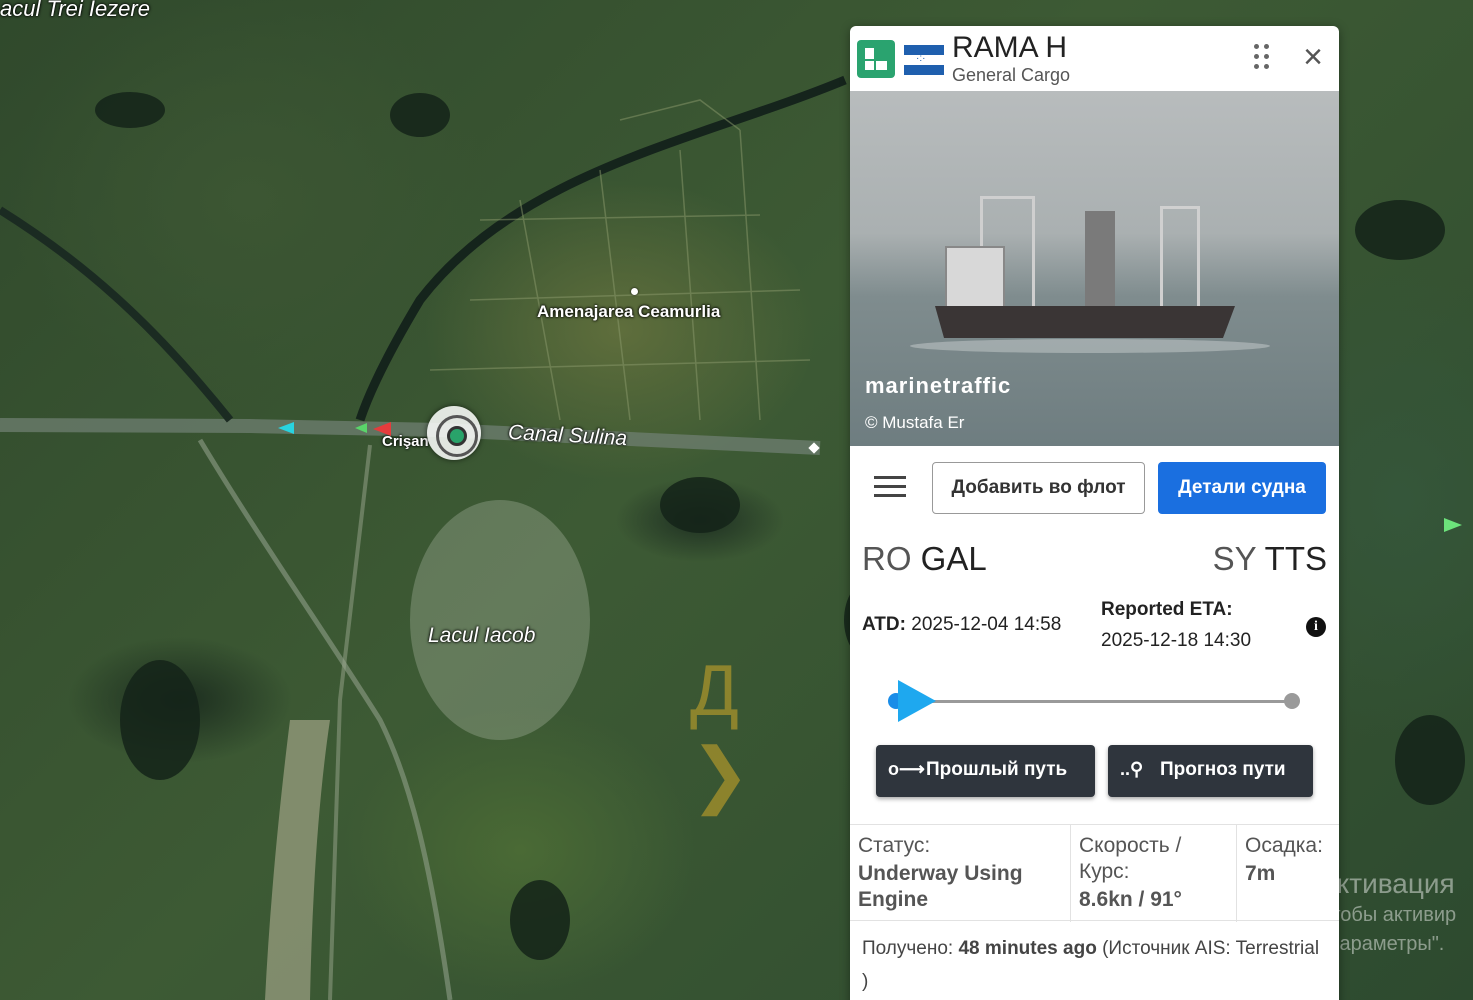 This screenshot has height=1000, width=1473. I want to click on map-label-trei-iezere: acul Trei Iezere, so click(75, 10).